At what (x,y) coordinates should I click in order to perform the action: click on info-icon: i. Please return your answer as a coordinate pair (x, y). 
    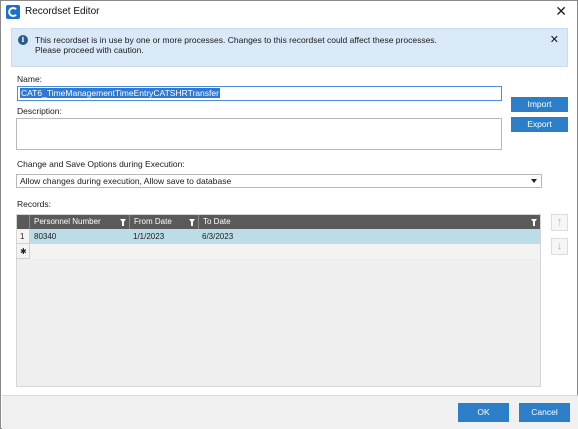
    Looking at the image, I should click on (23, 40).